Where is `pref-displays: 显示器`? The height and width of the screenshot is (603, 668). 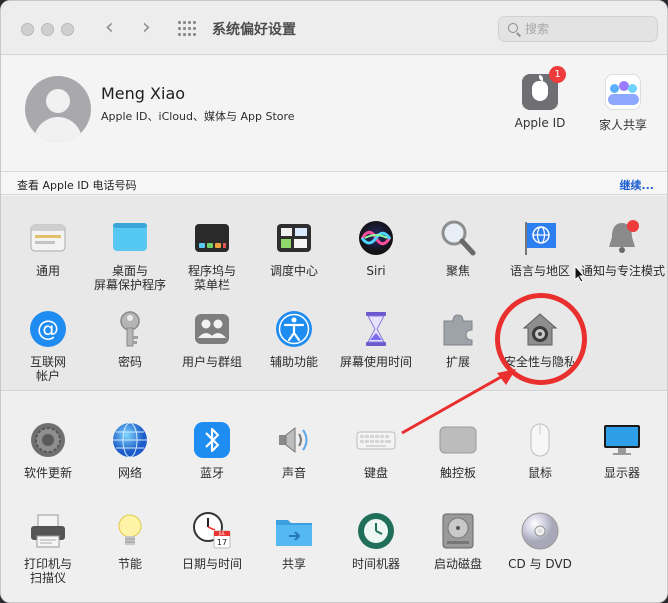
pref-displays: 显示器 is located at coordinates (622, 450).